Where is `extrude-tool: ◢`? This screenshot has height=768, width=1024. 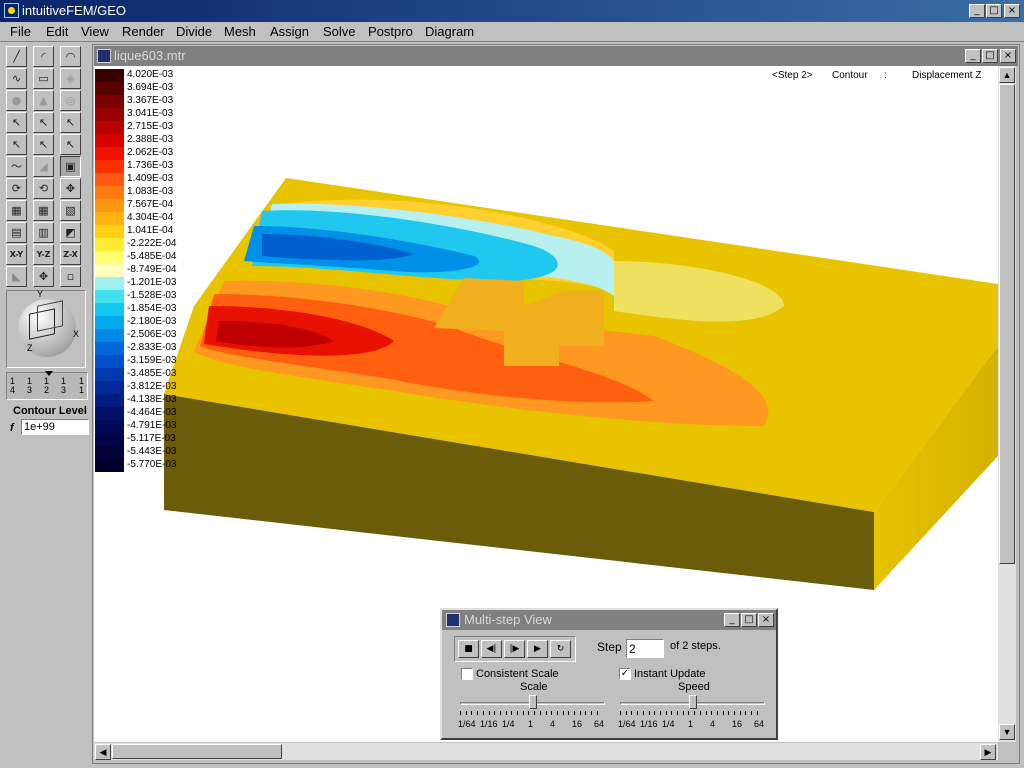 extrude-tool: ◢ is located at coordinates (43, 166).